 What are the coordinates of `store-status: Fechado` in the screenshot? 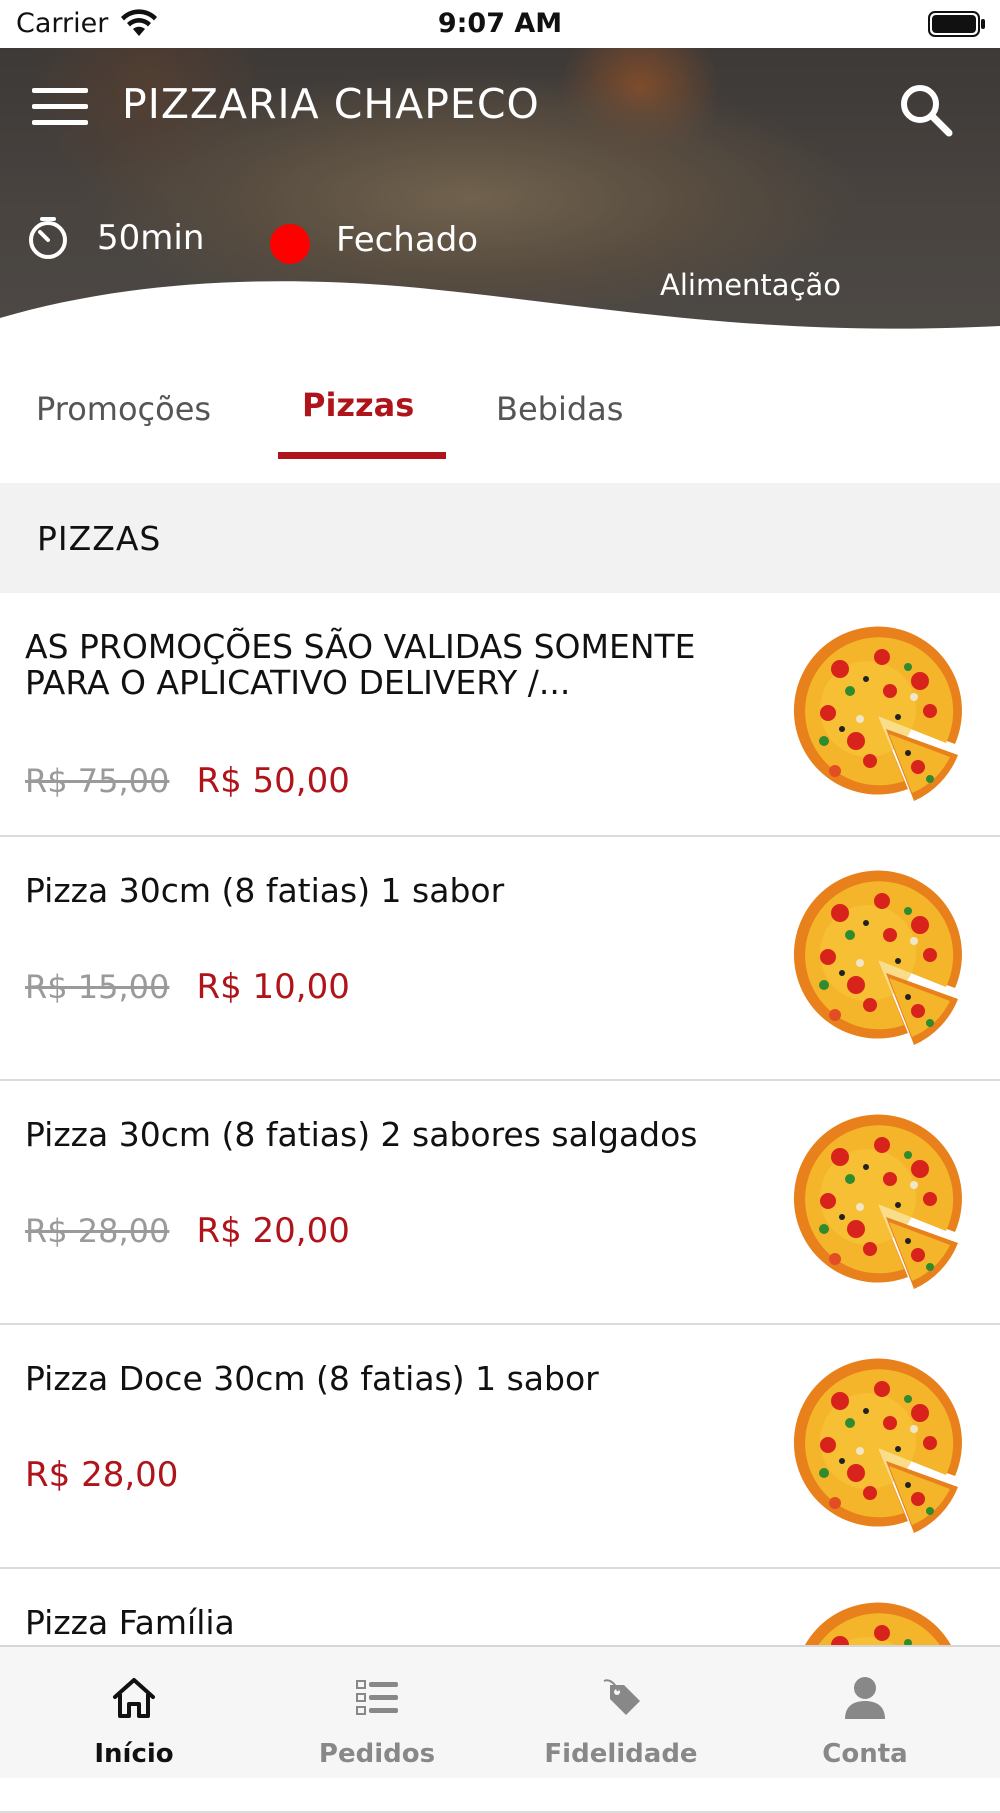 It's located at (407, 240).